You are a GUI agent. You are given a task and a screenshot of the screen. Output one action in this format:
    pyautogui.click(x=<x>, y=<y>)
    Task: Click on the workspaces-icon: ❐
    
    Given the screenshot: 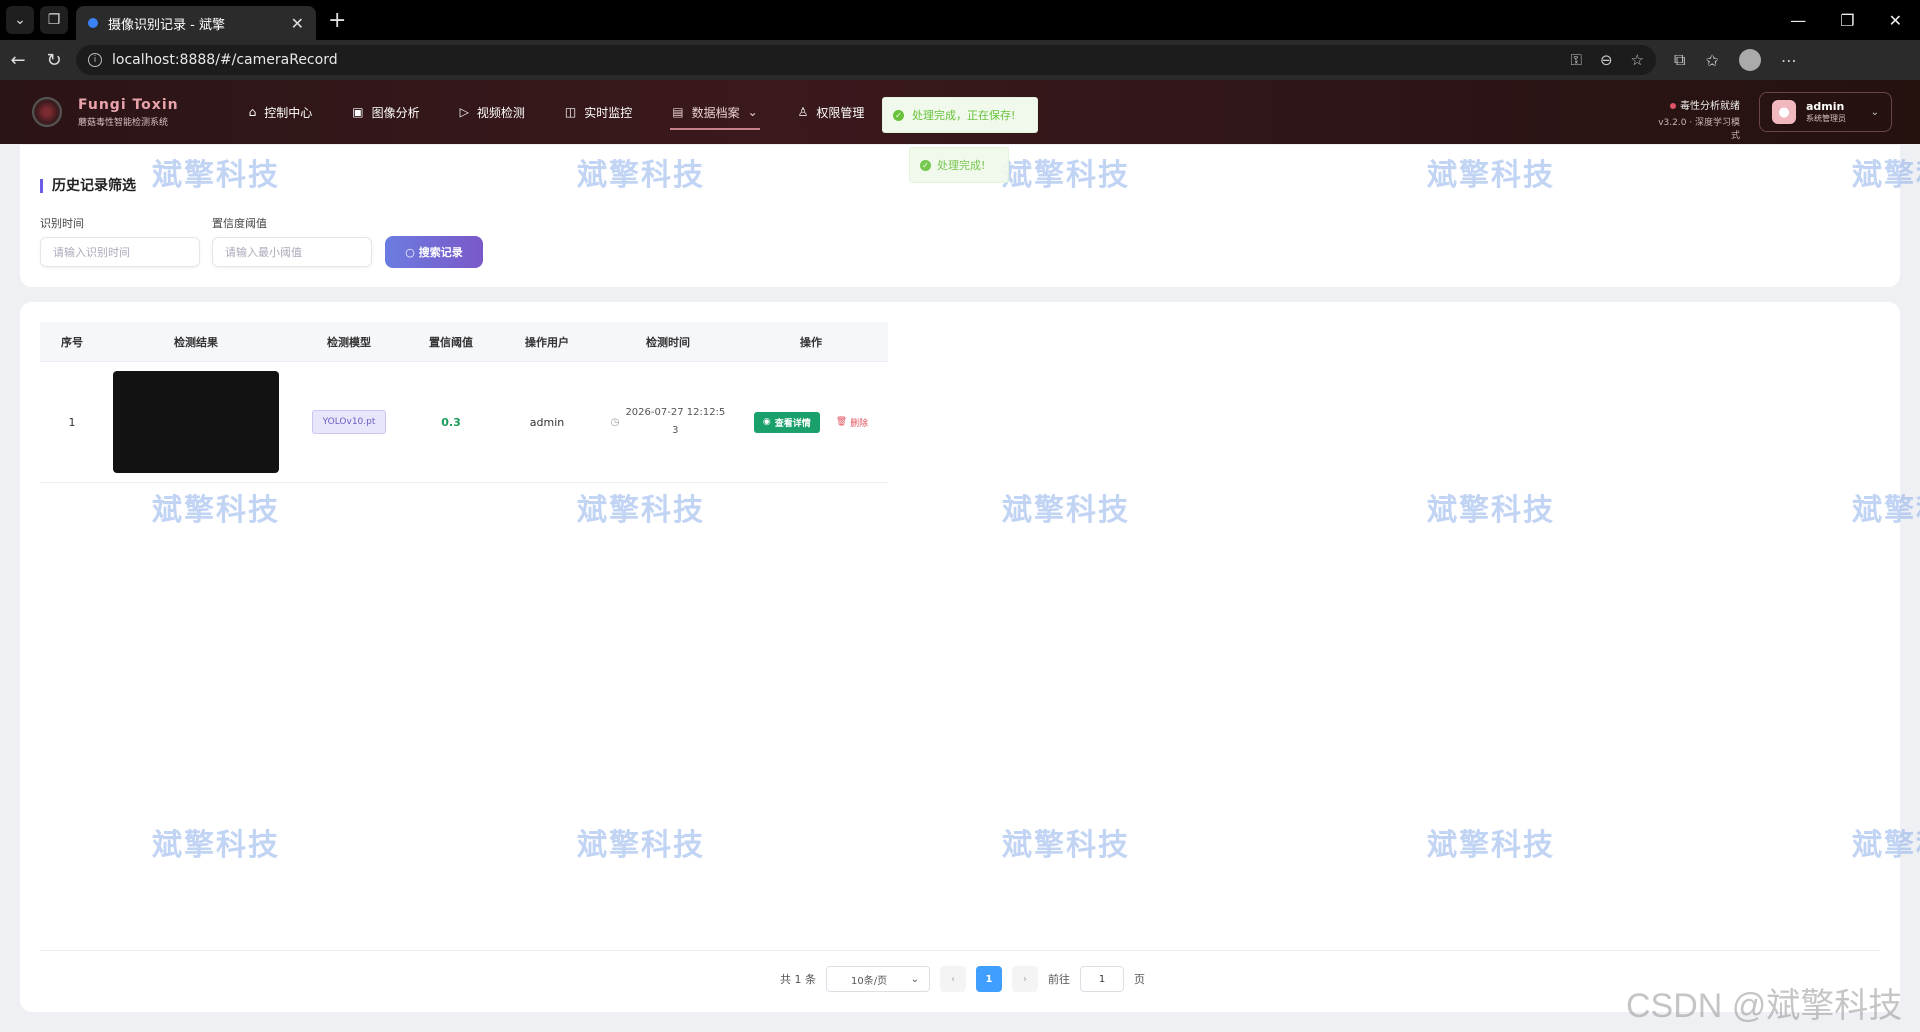 What is the action you would take?
    pyautogui.click(x=54, y=20)
    